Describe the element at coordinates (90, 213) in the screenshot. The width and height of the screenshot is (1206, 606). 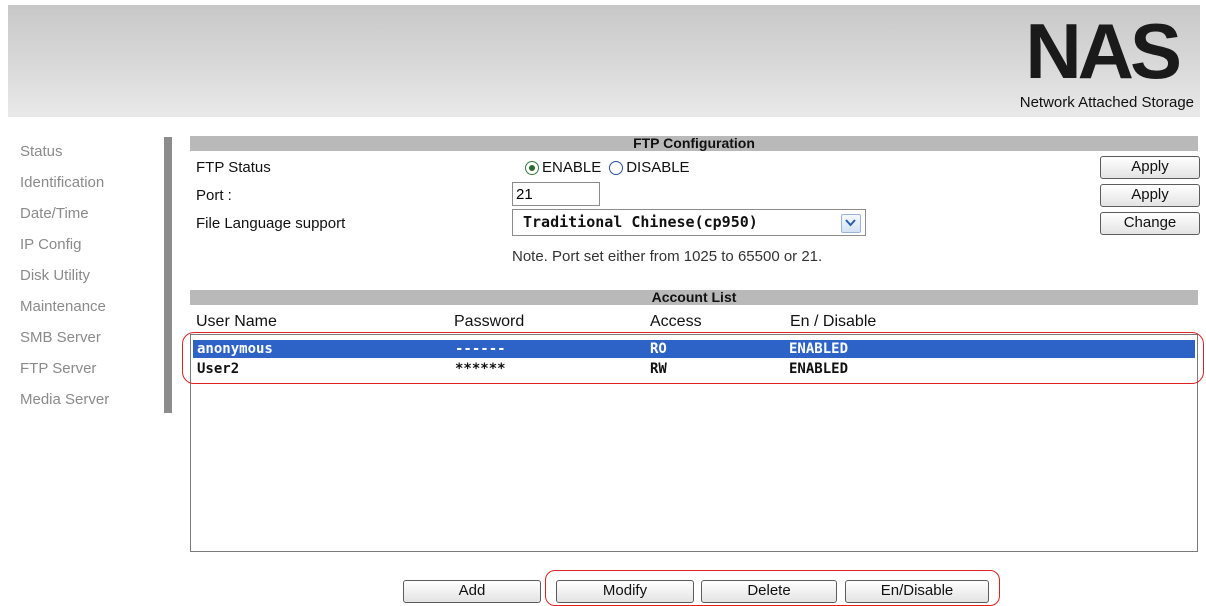
I see `sidebar-item-date-time: Date/Time` at that location.